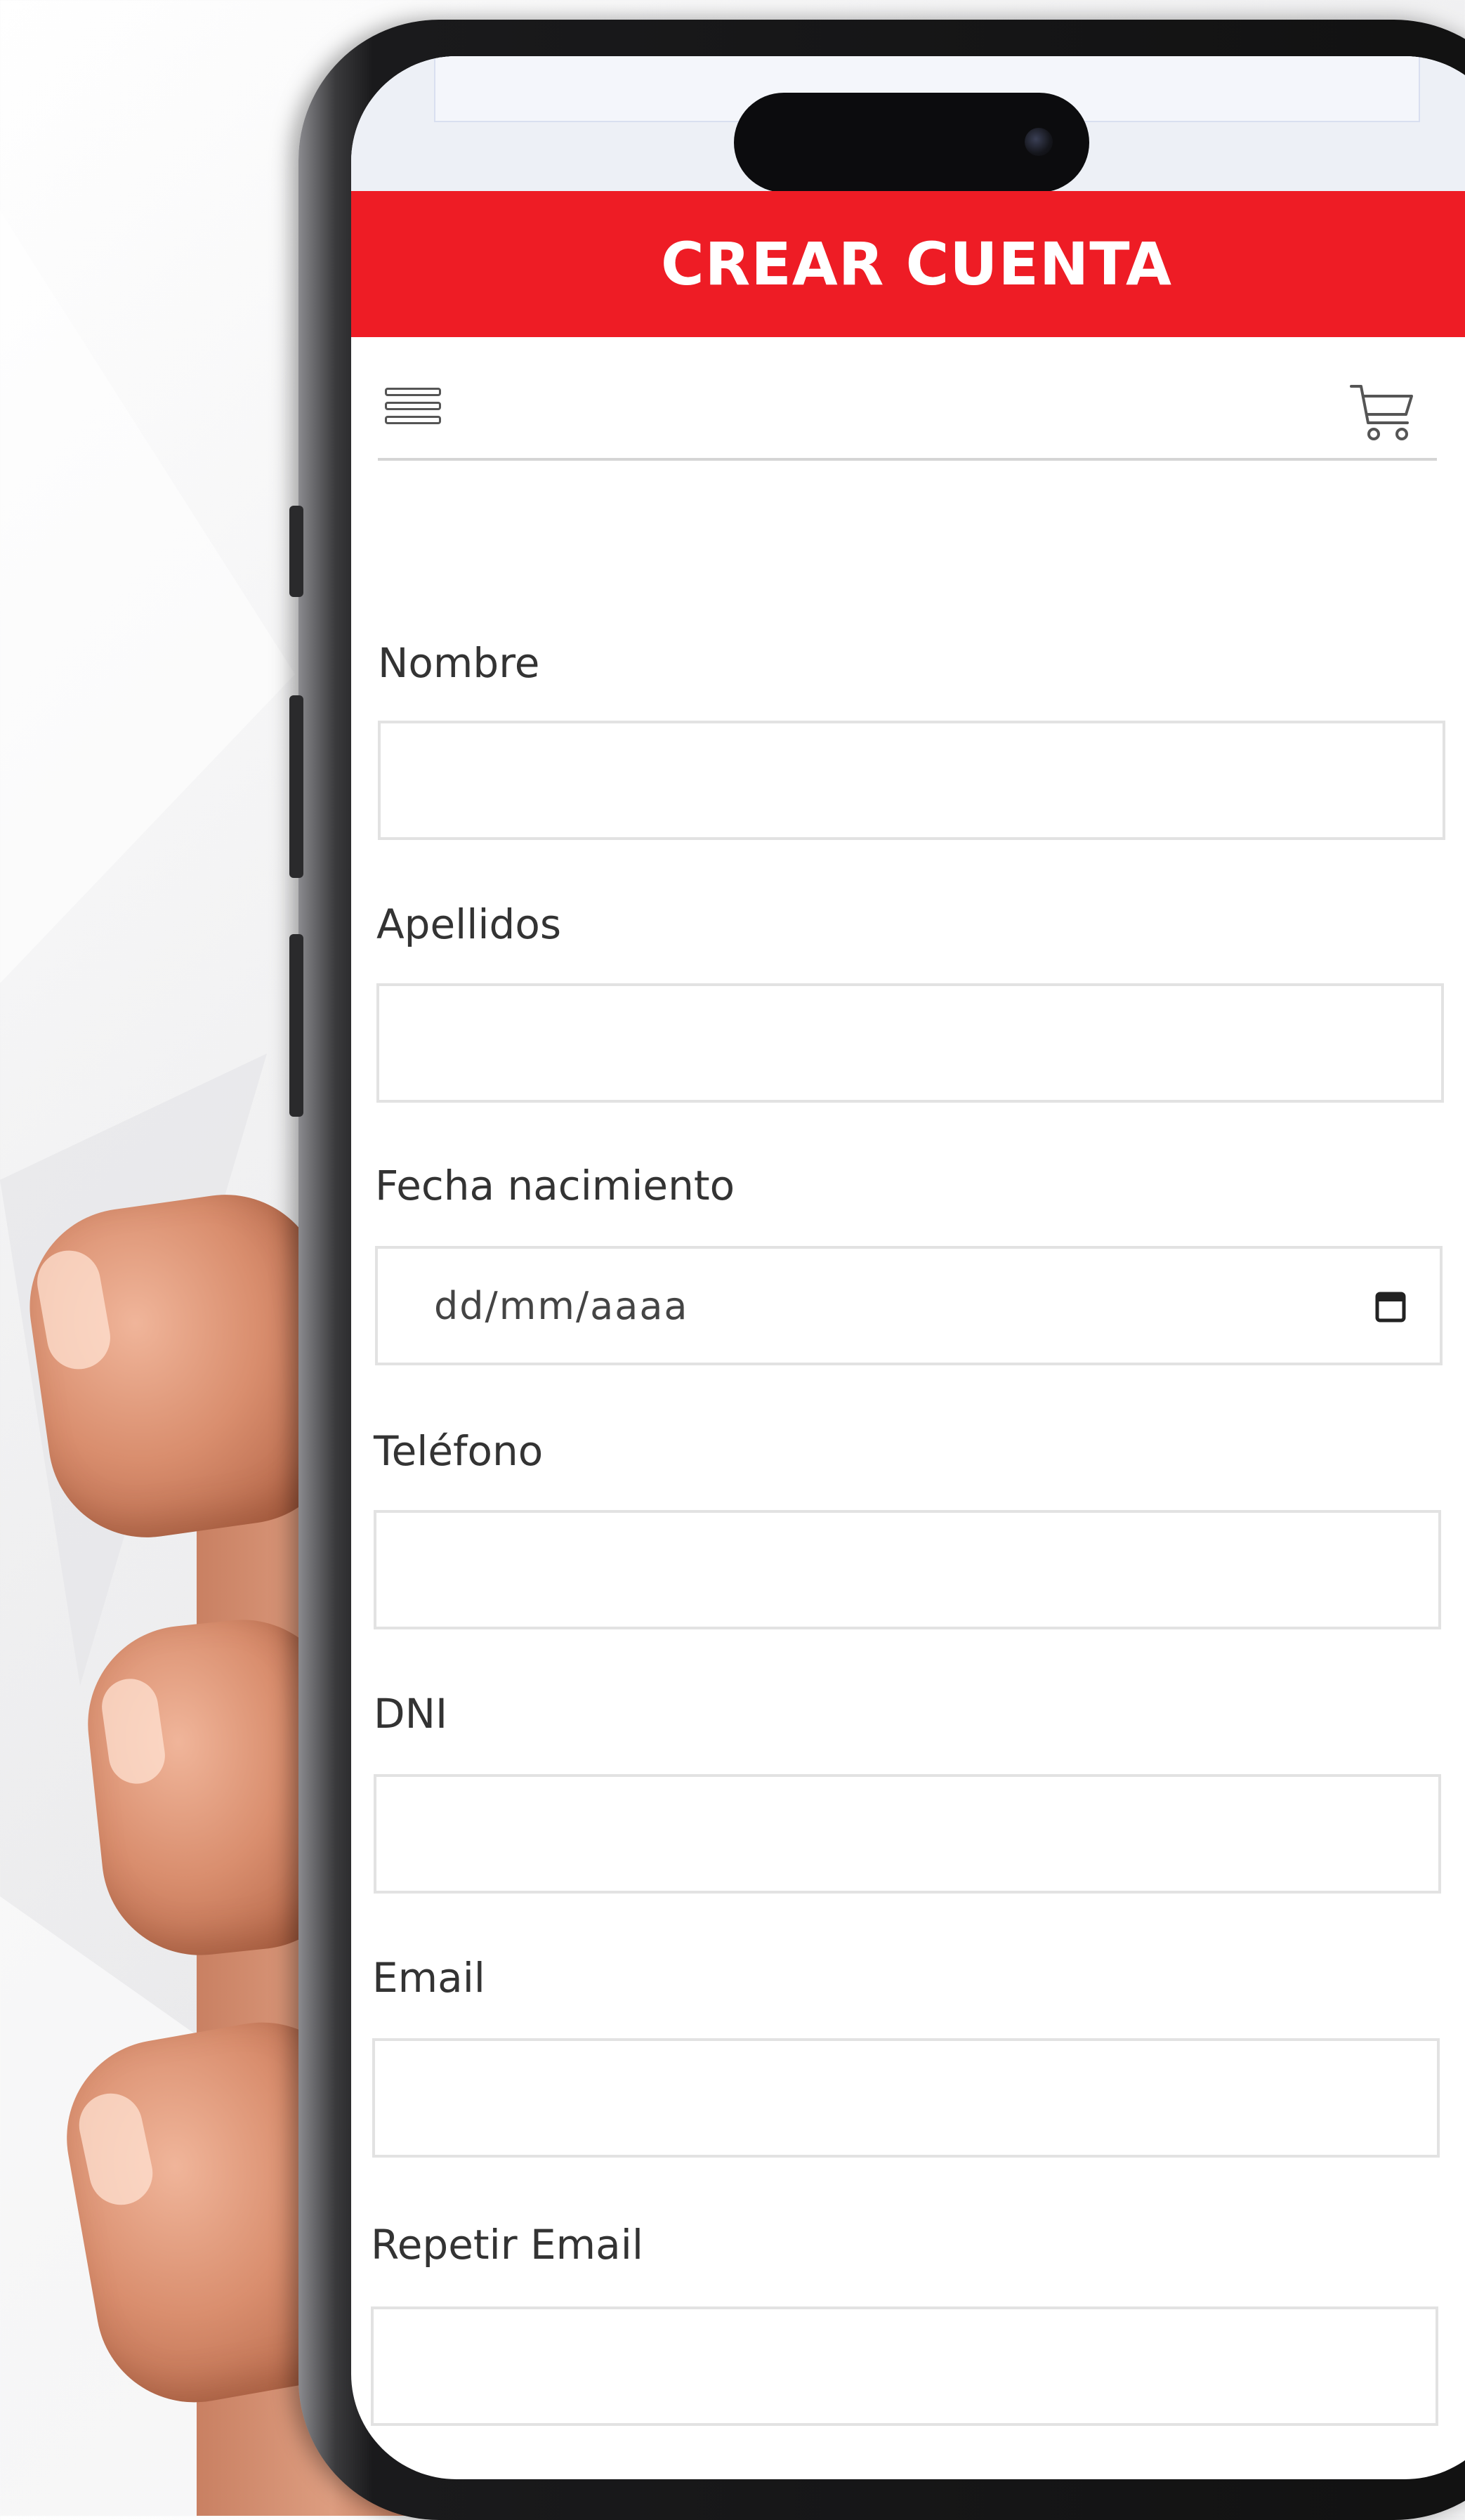 The image size is (1465, 2520). What do you see at coordinates (507, 2245) in the screenshot?
I see `field-label-repetir-email: Repetir Email` at bounding box center [507, 2245].